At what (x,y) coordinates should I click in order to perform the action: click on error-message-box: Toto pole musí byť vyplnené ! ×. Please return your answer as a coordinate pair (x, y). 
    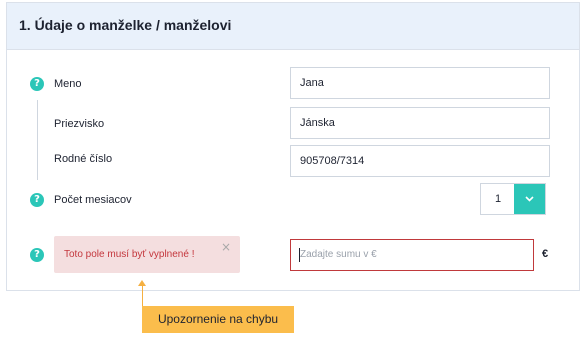
    Looking at the image, I should click on (147, 254).